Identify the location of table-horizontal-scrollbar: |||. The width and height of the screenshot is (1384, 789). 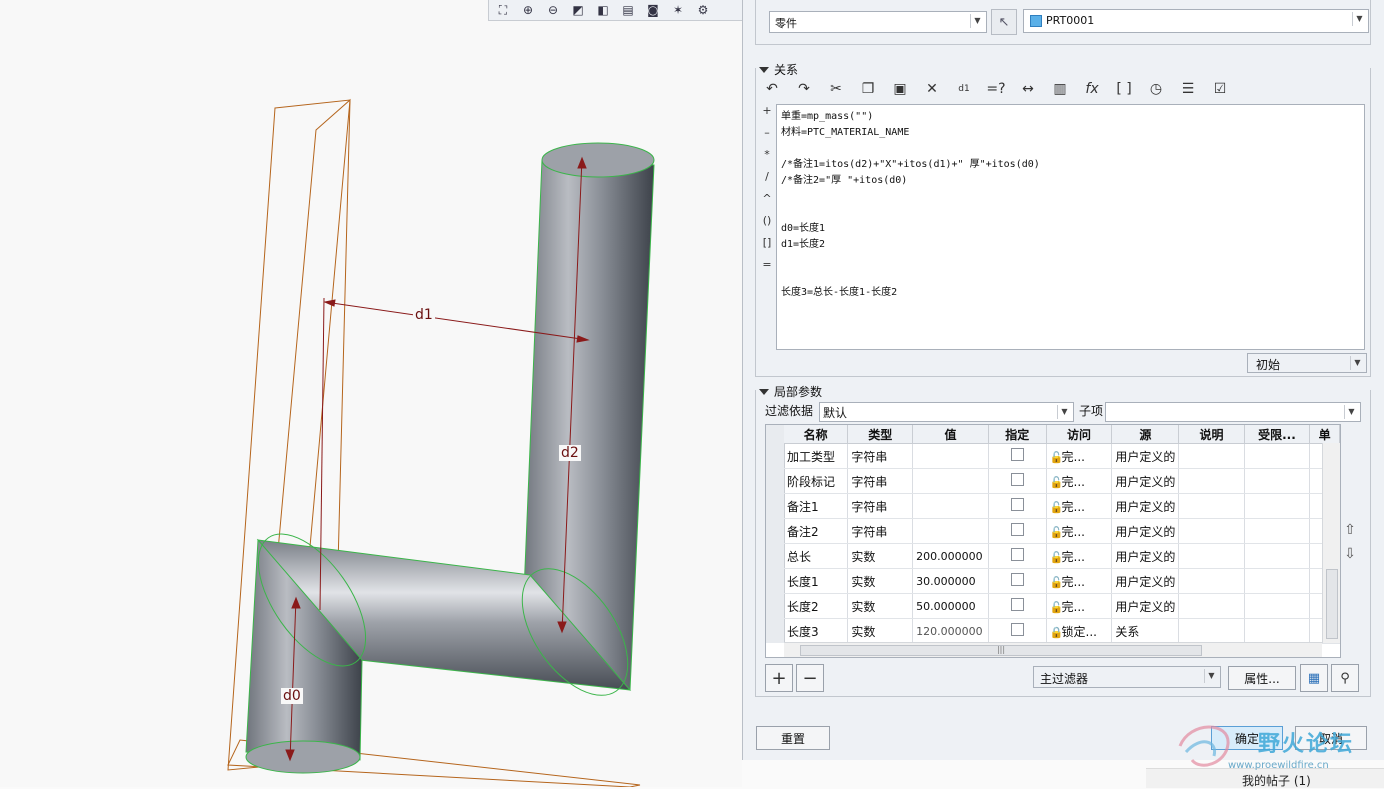
(1053, 649).